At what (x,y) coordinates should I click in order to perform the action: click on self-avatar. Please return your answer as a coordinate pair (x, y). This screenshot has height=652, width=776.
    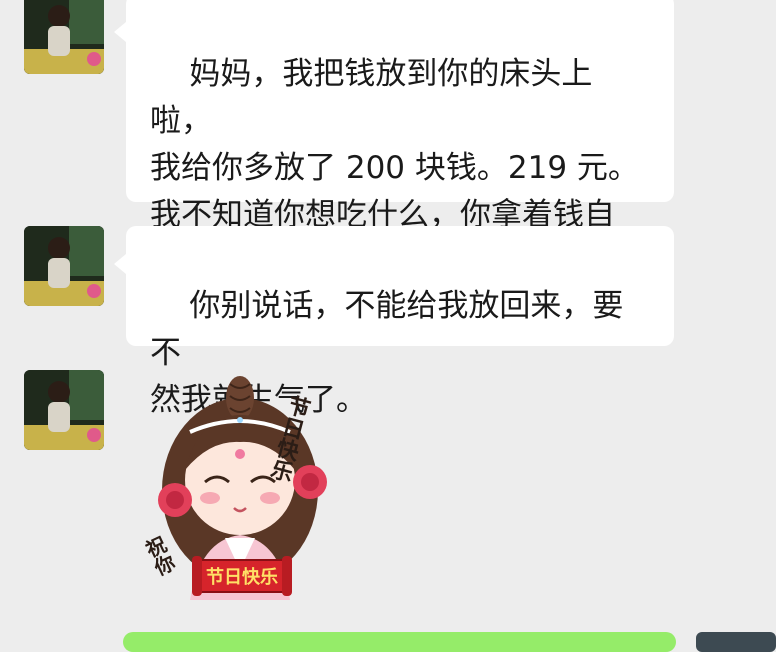
    Looking at the image, I should click on (736, 642).